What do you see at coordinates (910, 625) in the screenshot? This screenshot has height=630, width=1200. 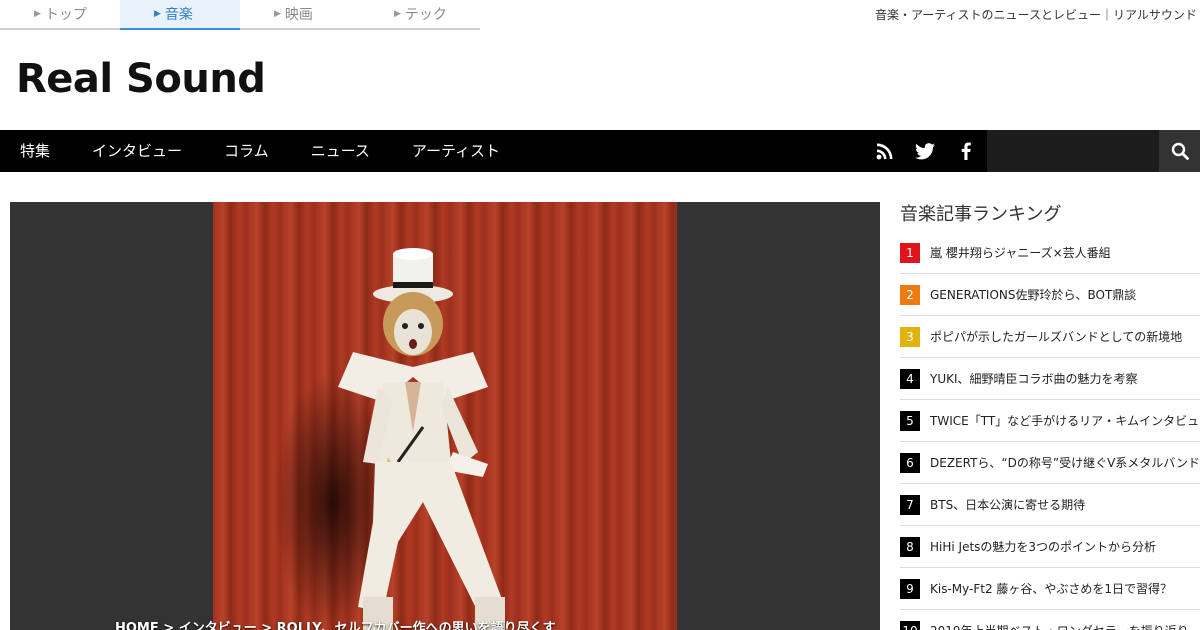 I see `rank-number: 10` at bounding box center [910, 625].